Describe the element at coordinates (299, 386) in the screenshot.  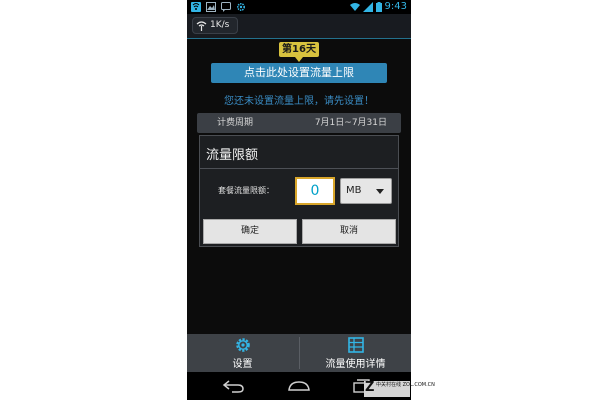
I see `home-icon` at that location.